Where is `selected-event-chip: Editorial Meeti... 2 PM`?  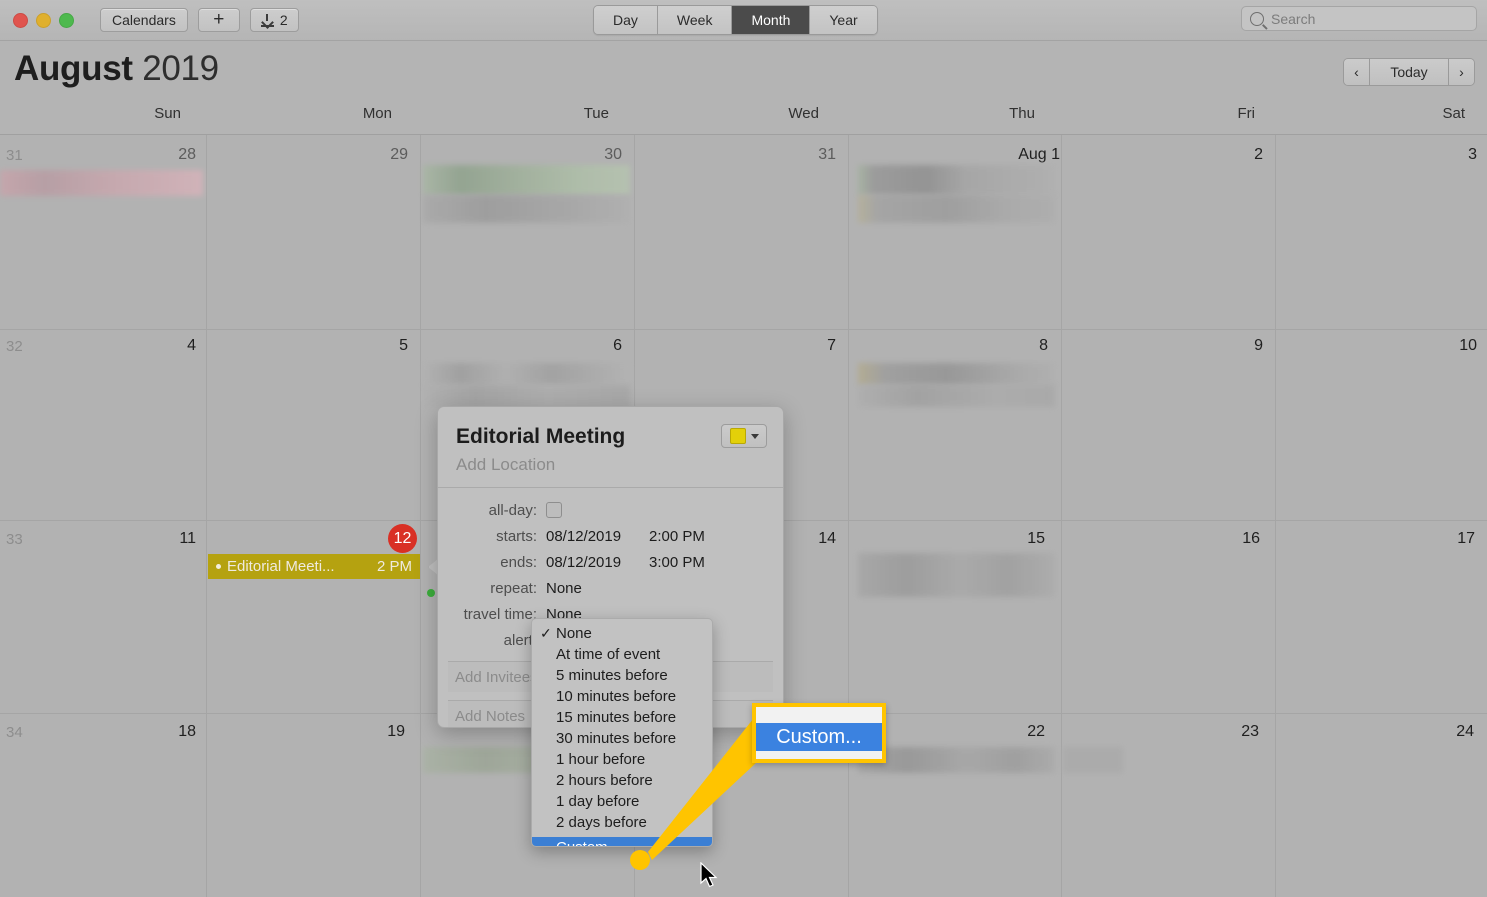
selected-event-chip: Editorial Meeti... 2 PM is located at coordinates (314, 566).